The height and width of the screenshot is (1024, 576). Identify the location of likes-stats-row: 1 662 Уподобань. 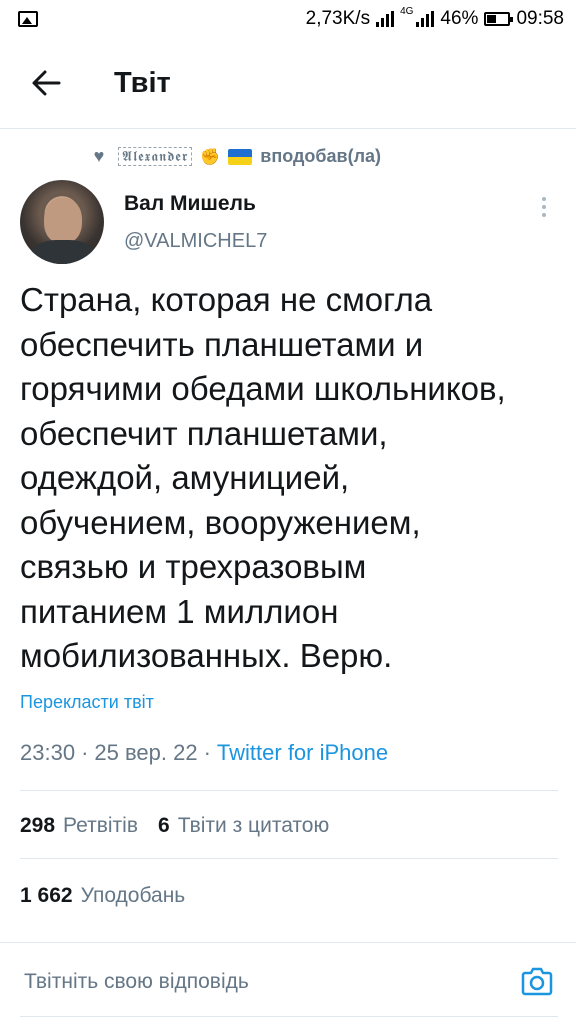
(112, 896).